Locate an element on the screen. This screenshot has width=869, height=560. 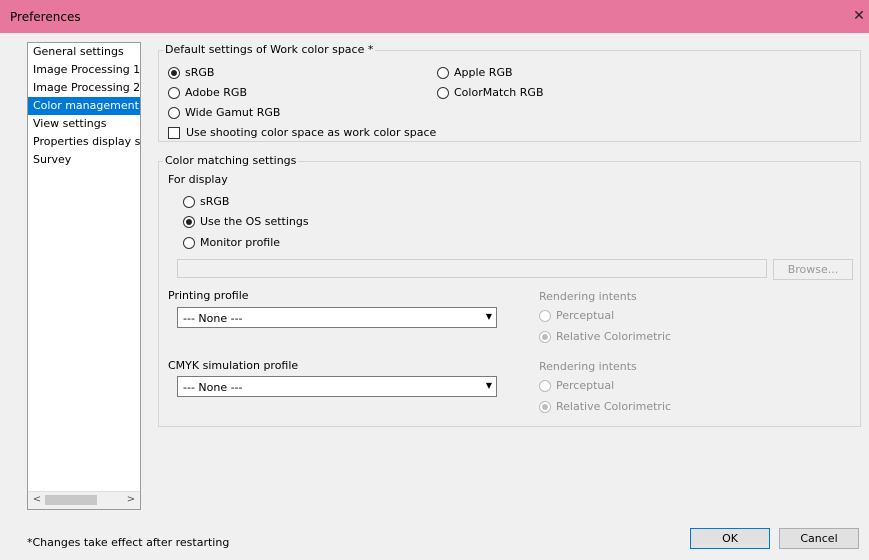
printing-intent-relative-colorimetric: Relative Colorimetric is located at coordinates (605, 336).